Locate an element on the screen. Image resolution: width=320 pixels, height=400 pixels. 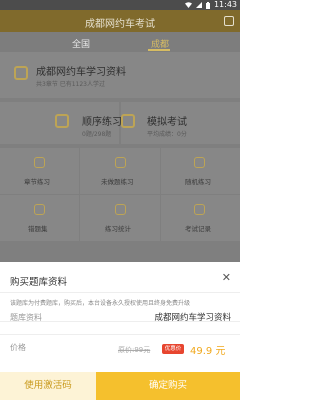
sequential-title: 顺序练习 is located at coordinates (102, 122).